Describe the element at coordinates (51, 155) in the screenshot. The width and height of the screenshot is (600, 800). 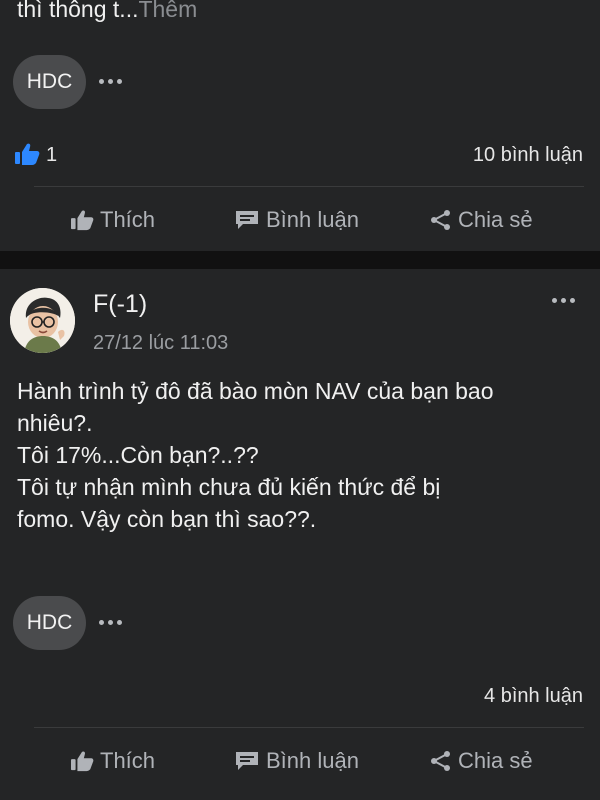
I see `like-count: 1` at that location.